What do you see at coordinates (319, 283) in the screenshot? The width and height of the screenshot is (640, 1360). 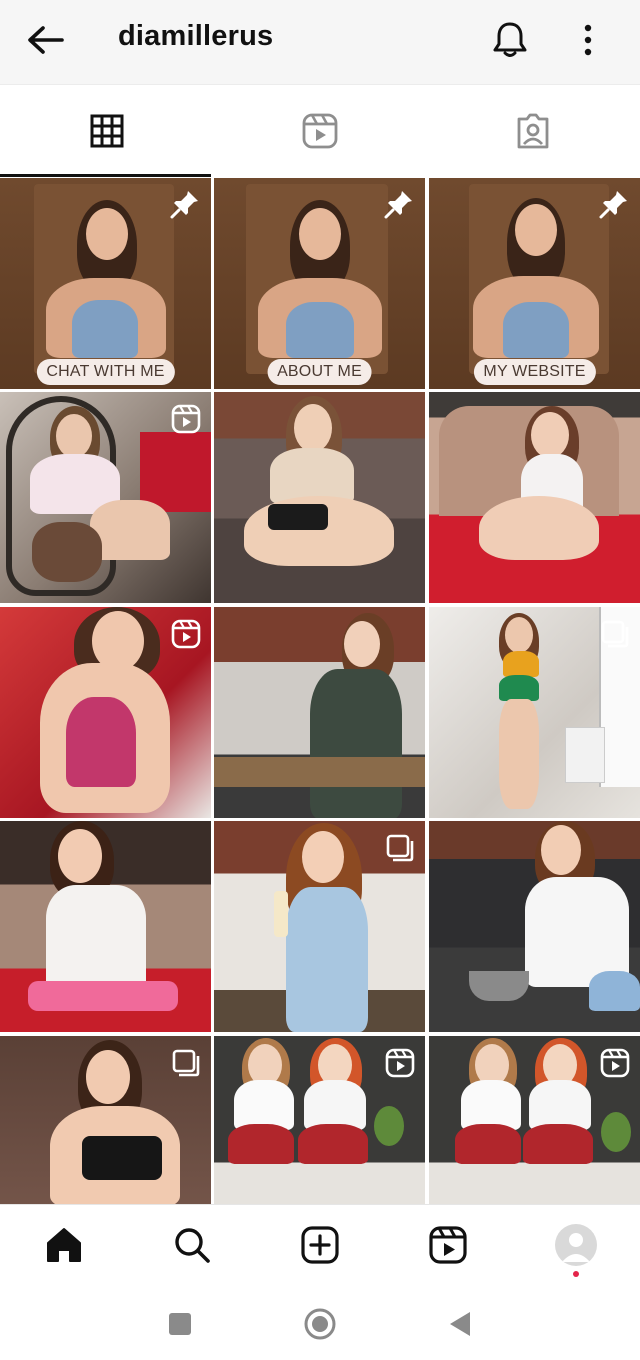 I see `pinned-post-about: ABOUT ME` at bounding box center [319, 283].